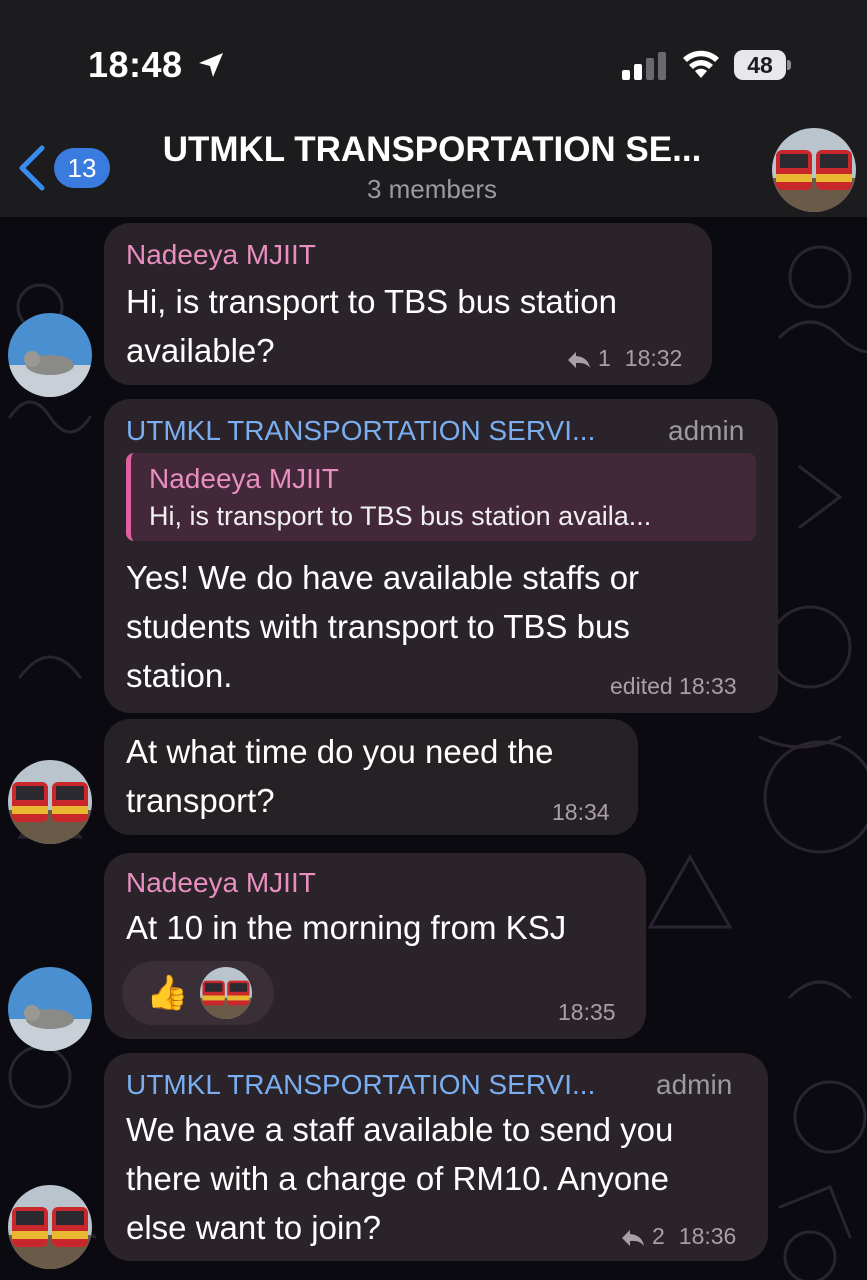 The width and height of the screenshot is (867, 1280). Describe the element at coordinates (644, 66) in the screenshot. I see `cellular-signal-icon` at that location.